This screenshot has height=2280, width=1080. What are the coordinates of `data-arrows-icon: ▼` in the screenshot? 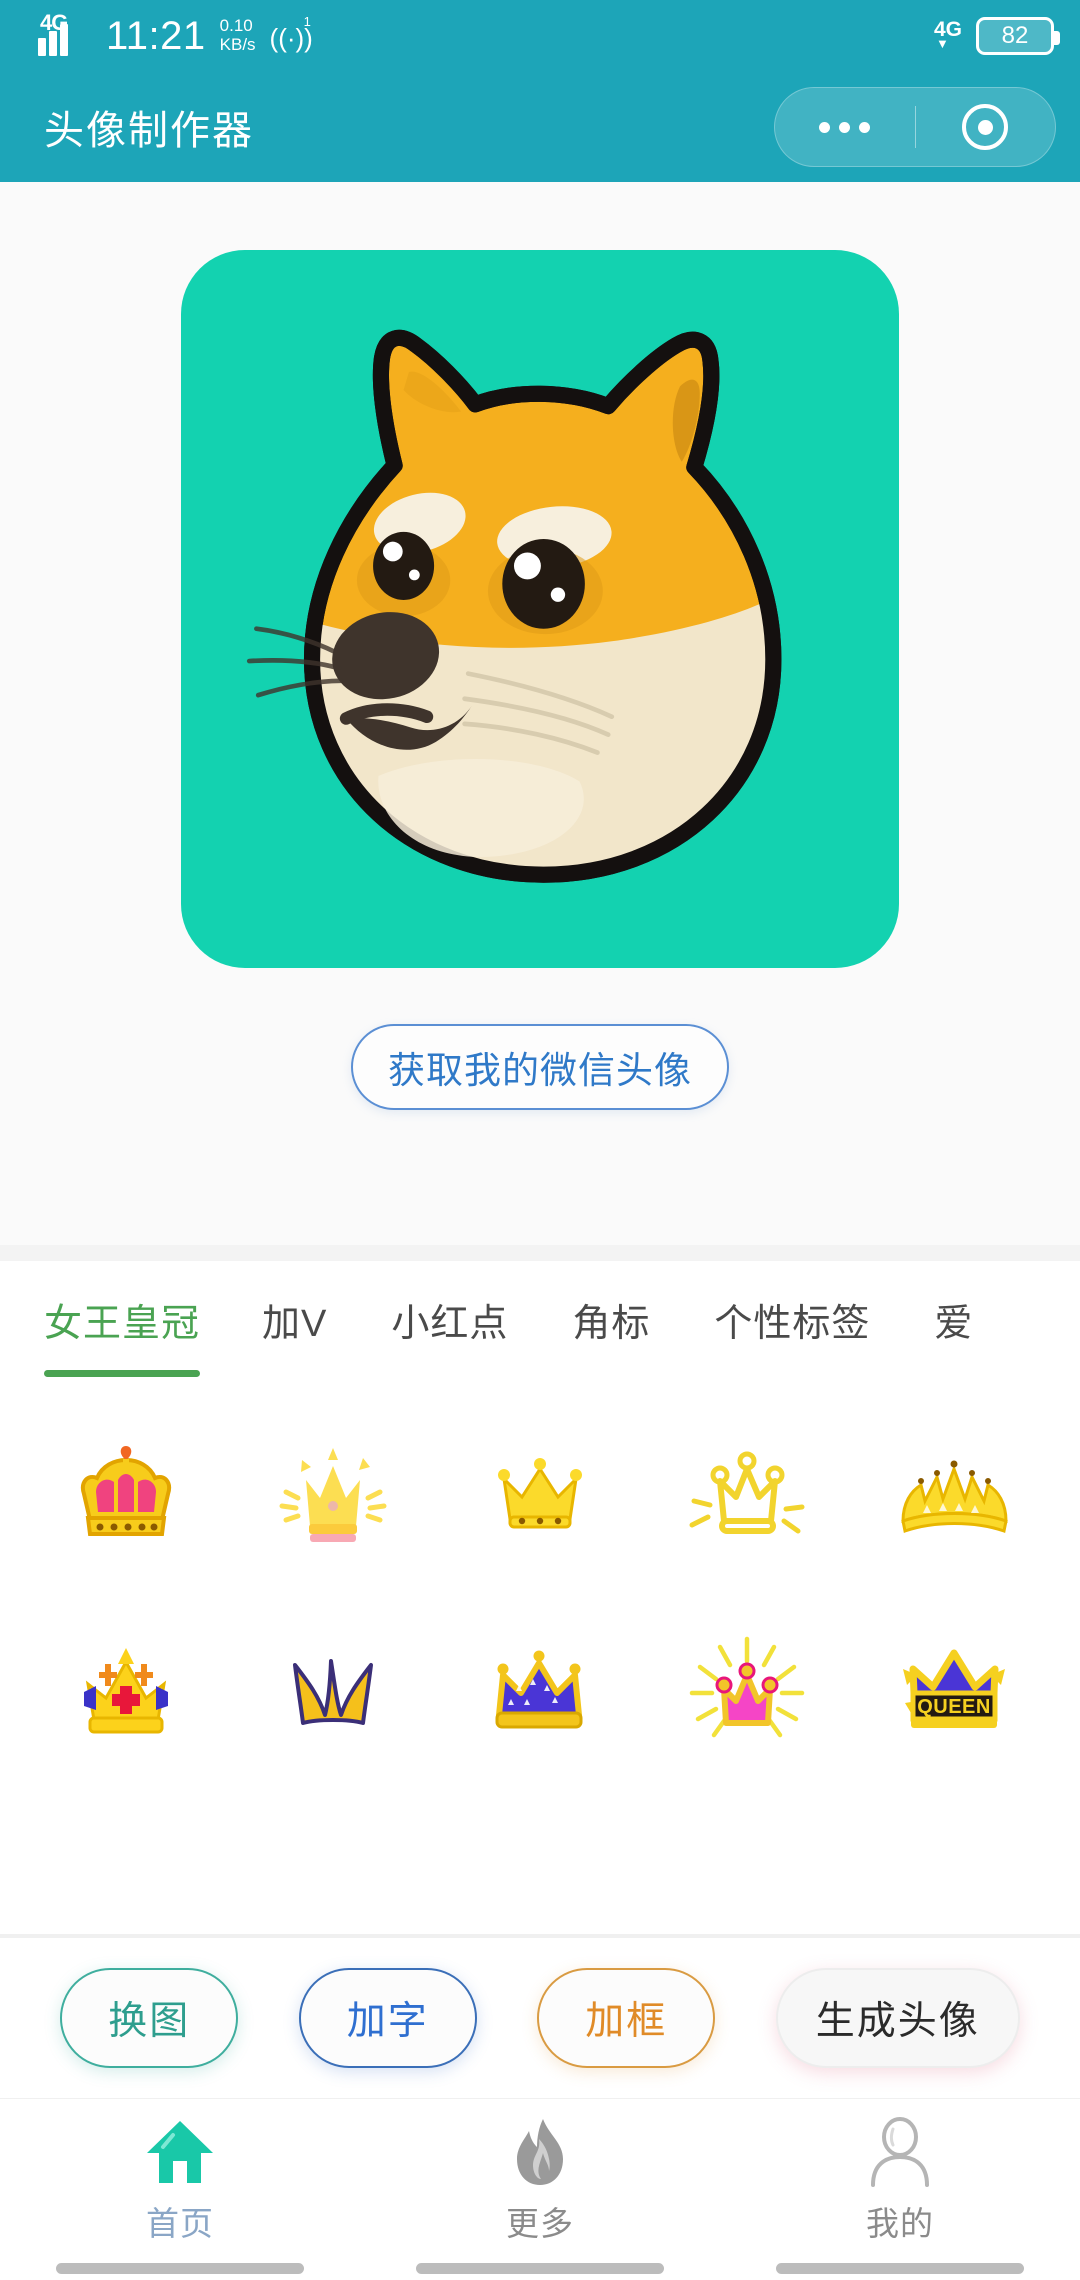 It's located at (942, 43).